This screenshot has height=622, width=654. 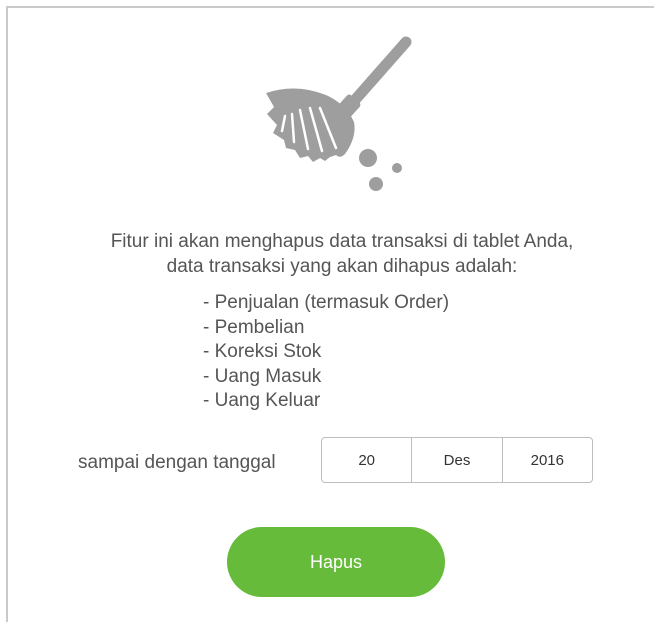 What do you see at coordinates (339, 113) in the screenshot?
I see `broom-icon` at bounding box center [339, 113].